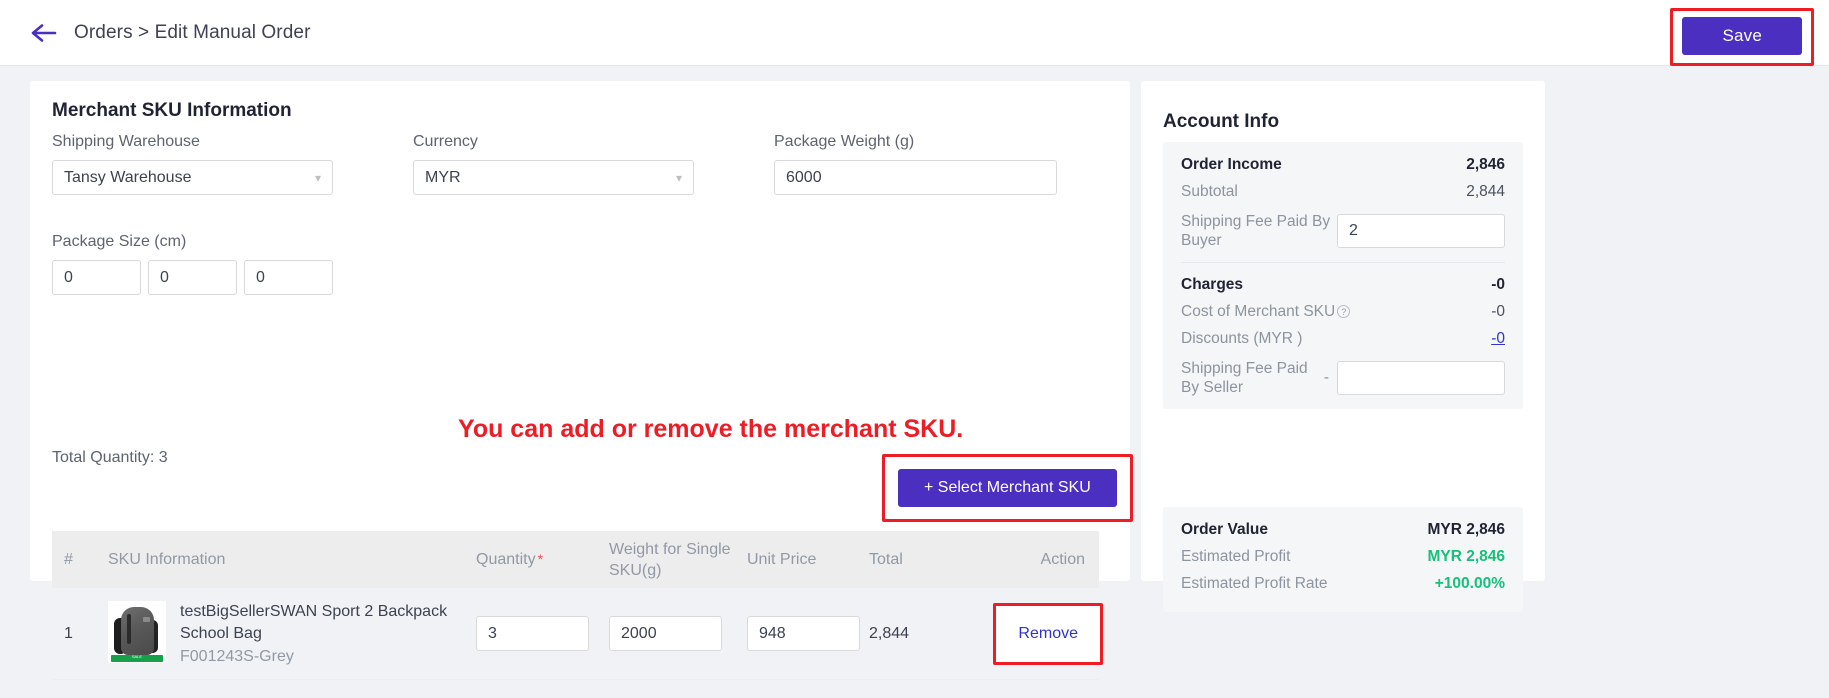  I want to click on row-weight-input, so click(665, 633).